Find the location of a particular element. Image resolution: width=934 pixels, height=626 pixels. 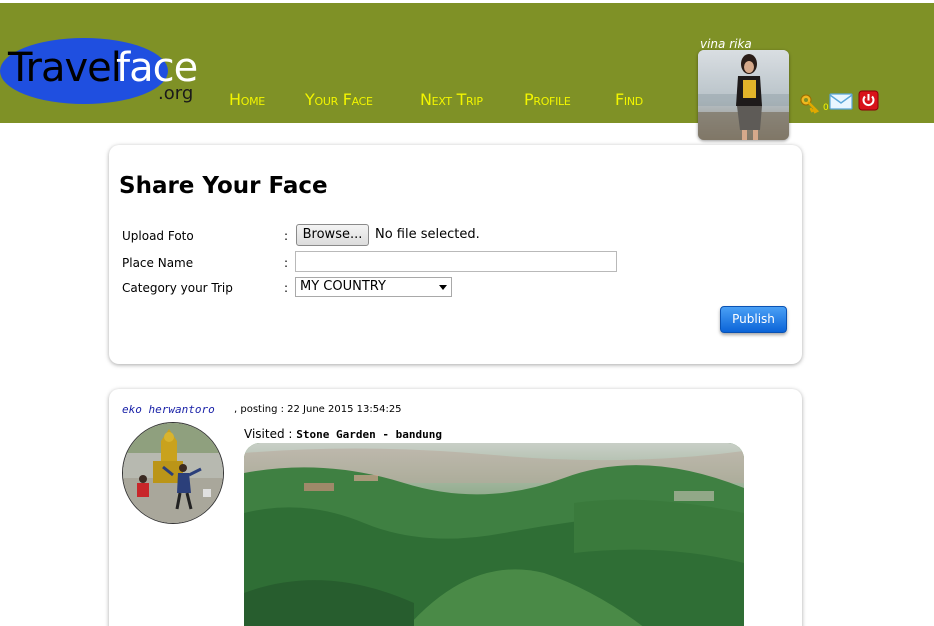

author-avatar is located at coordinates (173, 473).